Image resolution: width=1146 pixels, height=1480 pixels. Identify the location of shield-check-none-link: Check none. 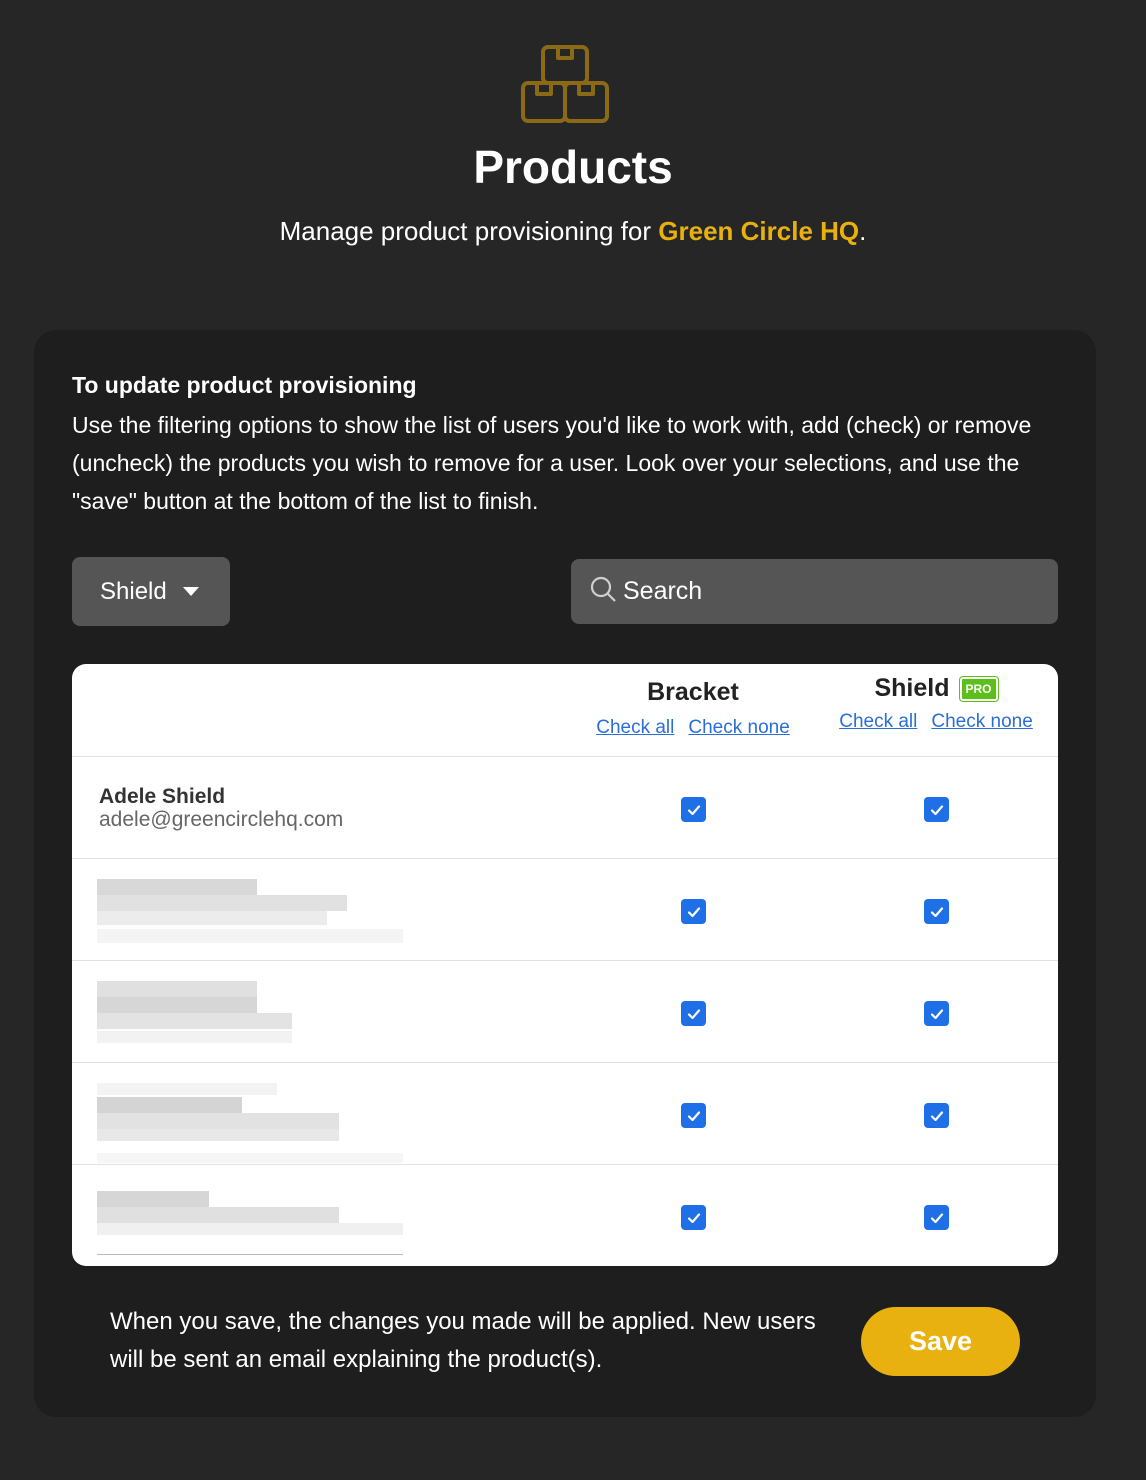
(981, 721).